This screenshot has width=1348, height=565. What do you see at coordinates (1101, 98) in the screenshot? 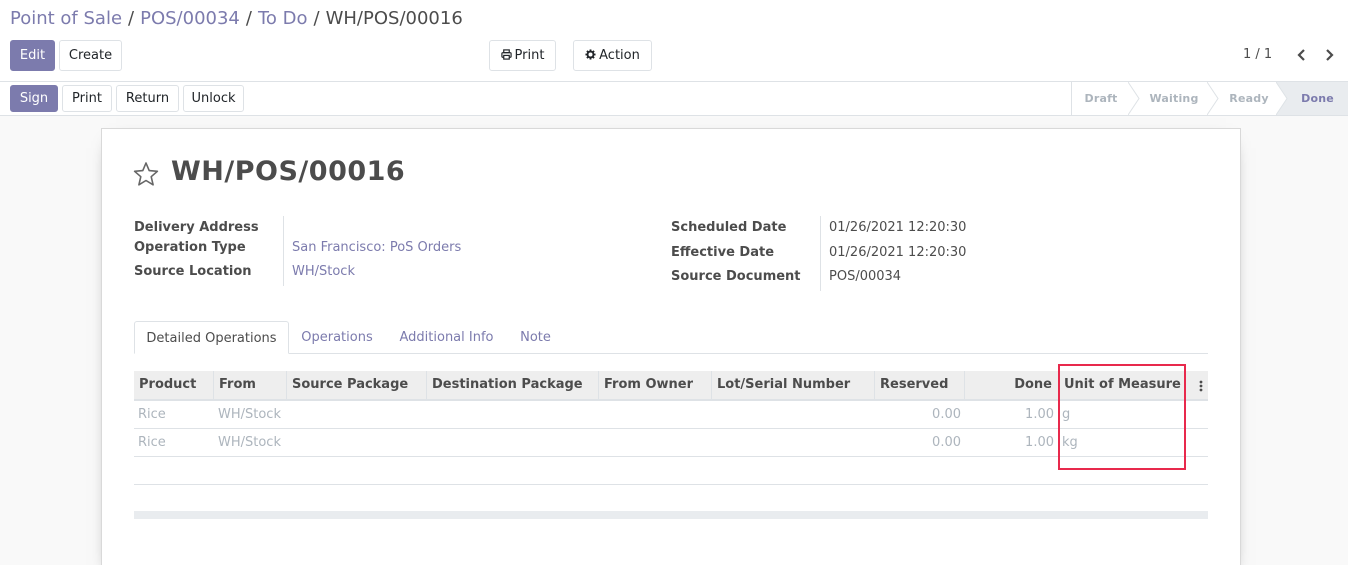
I see `stage-draft: Draft` at bounding box center [1101, 98].